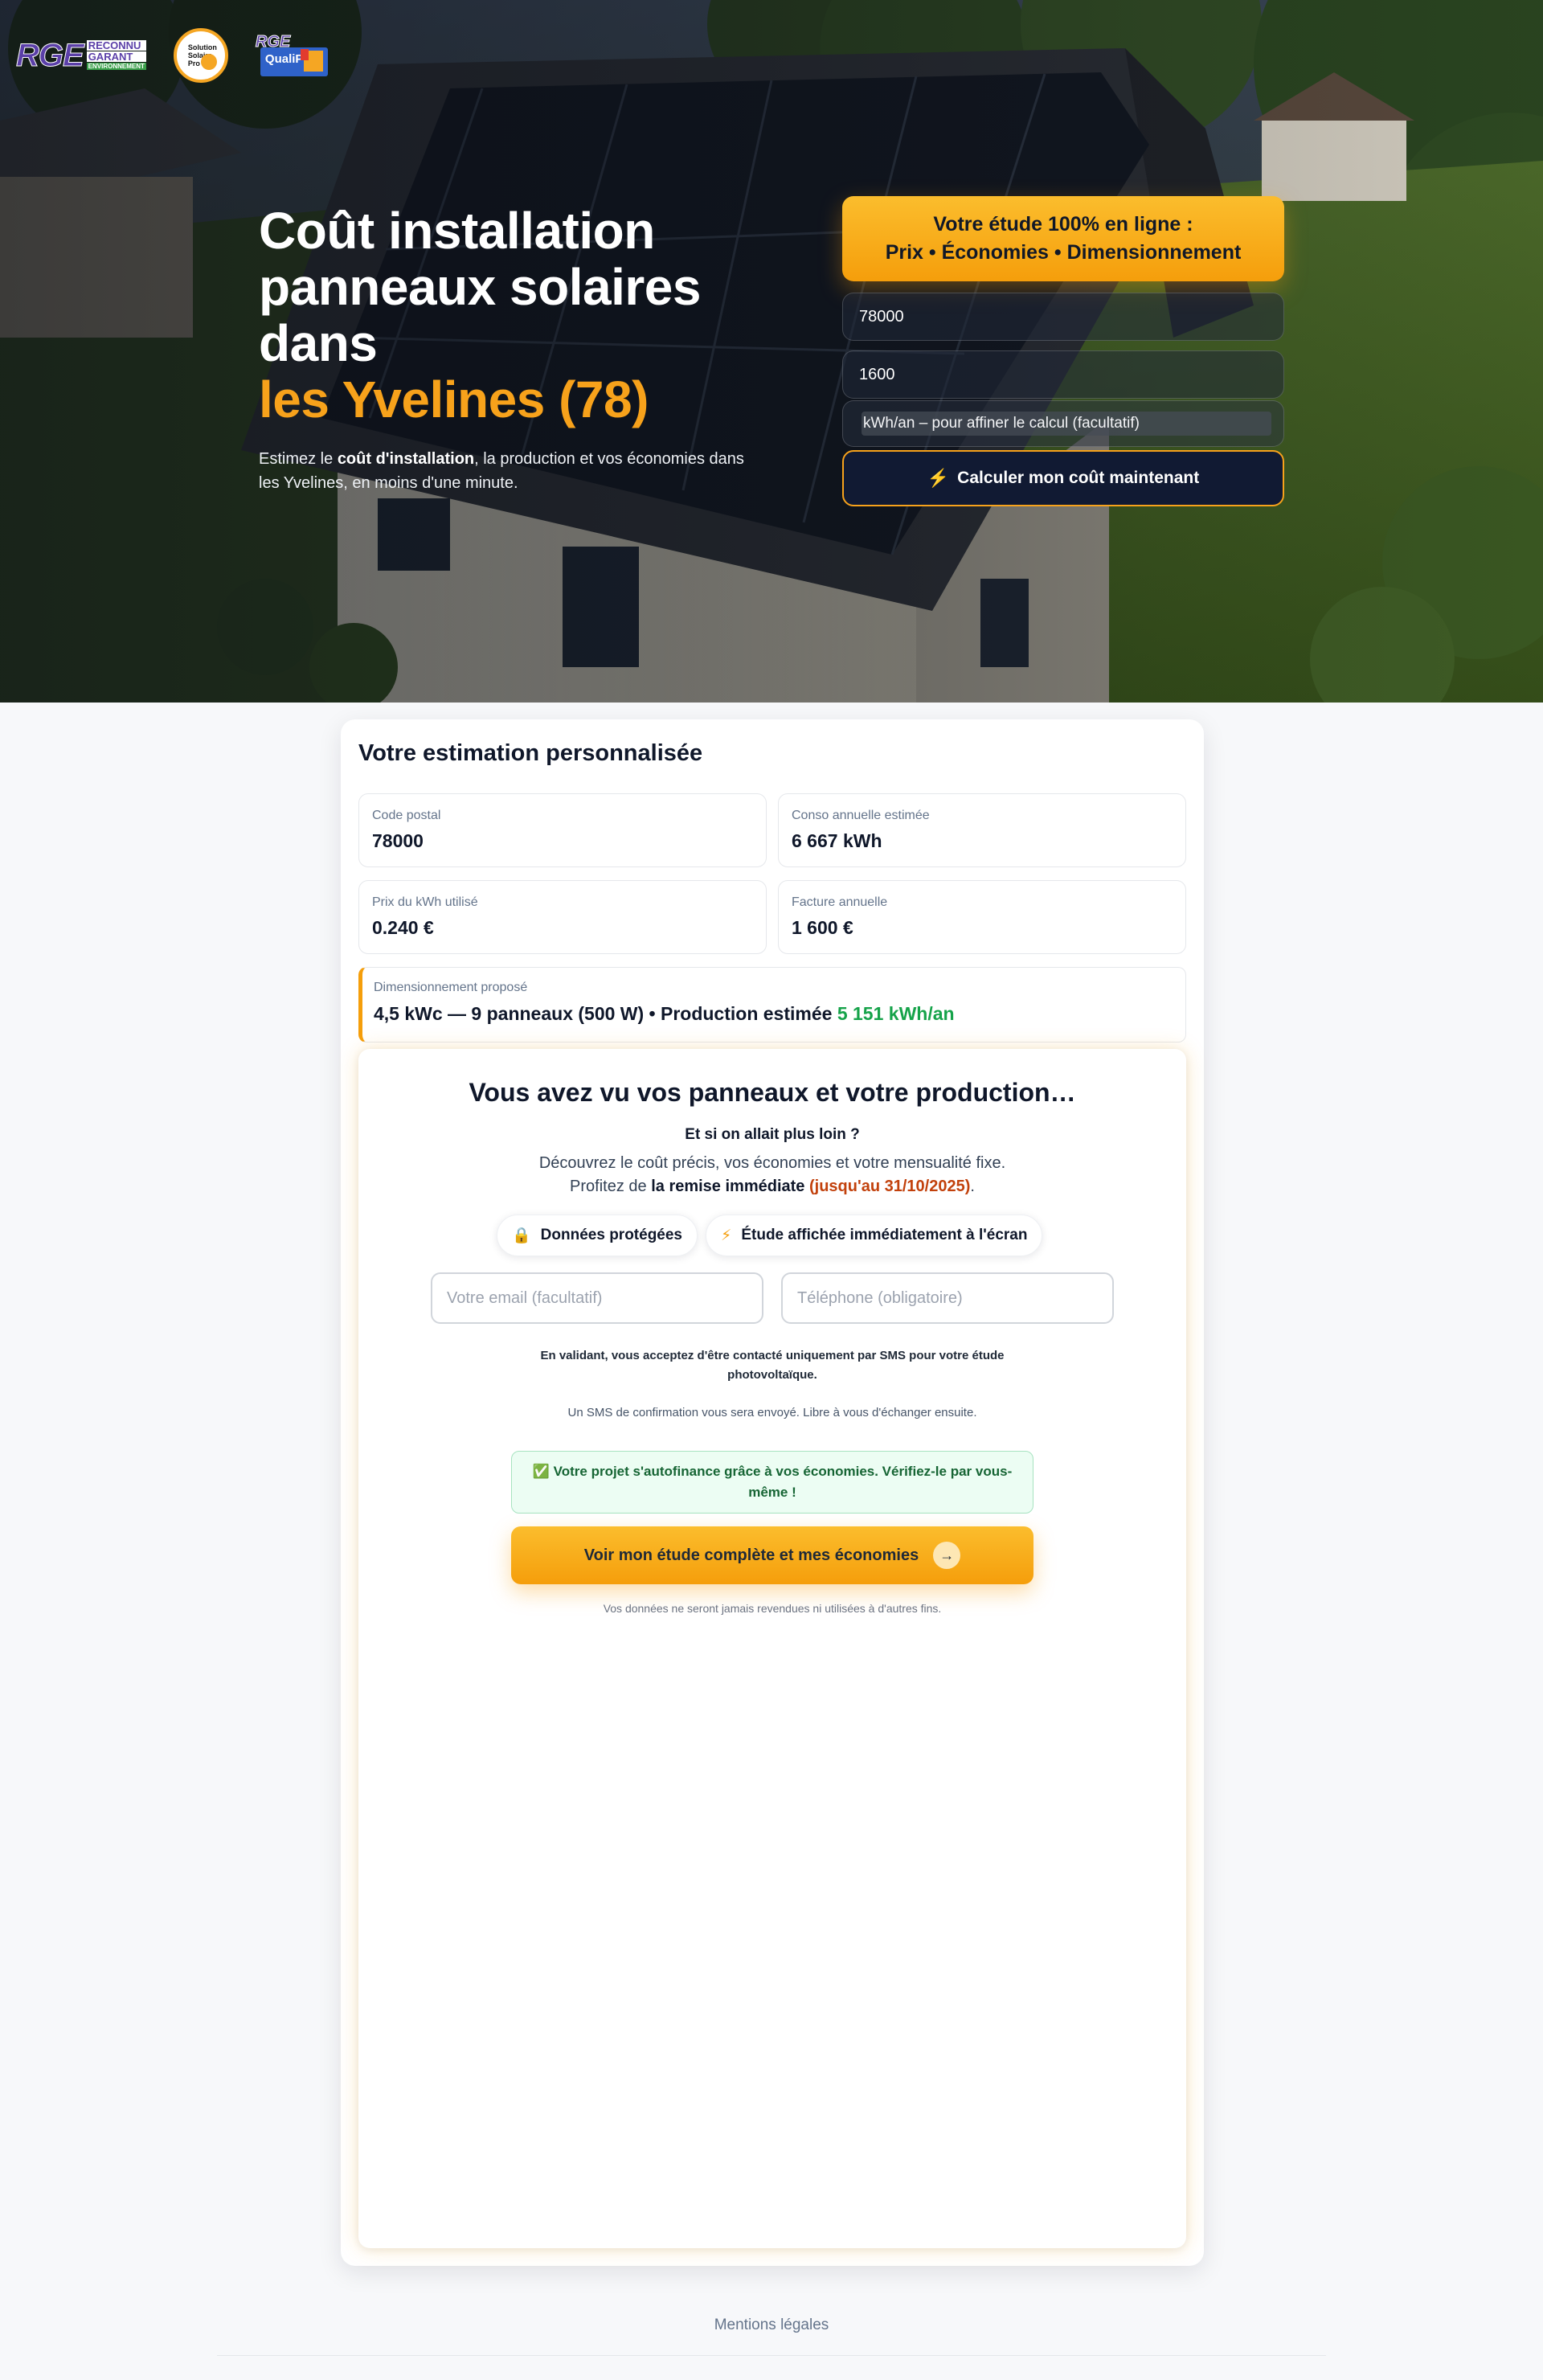 This screenshot has width=1543, height=2380. I want to click on stat-label: Conso annuelle estimée, so click(861, 816).